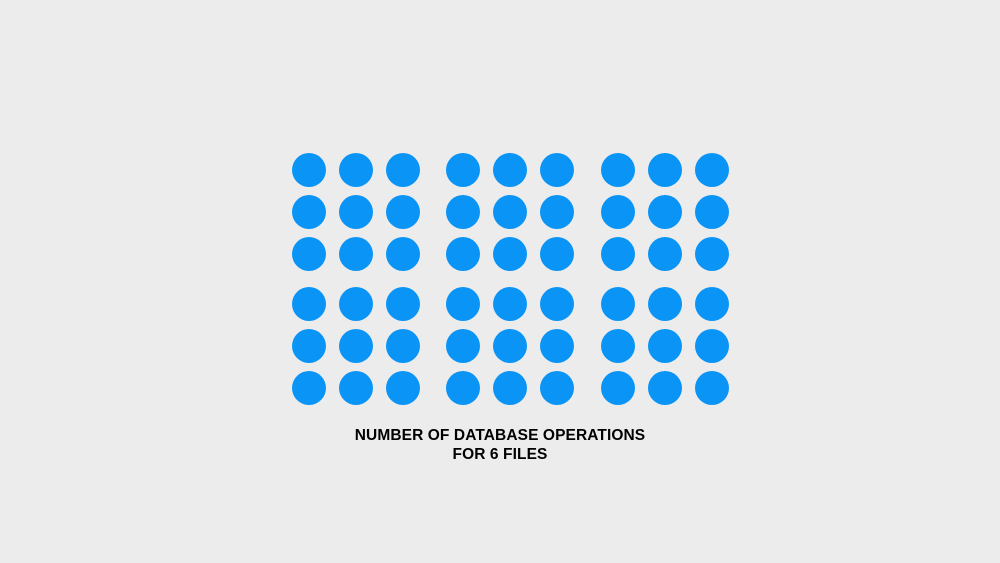 This screenshot has width=1000, height=563. I want to click on caption-line-2: FOR 6 FILES, so click(500, 454).